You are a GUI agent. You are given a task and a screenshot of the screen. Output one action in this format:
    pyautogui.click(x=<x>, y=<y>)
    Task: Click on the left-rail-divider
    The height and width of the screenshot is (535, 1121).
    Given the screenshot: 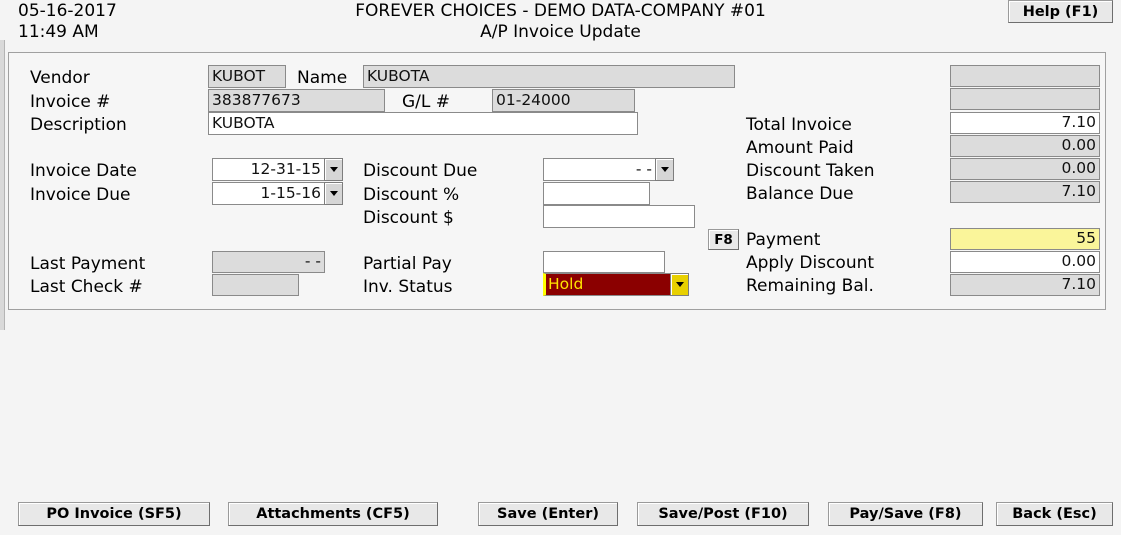 What is the action you would take?
    pyautogui.click(x=2, y=185)
    